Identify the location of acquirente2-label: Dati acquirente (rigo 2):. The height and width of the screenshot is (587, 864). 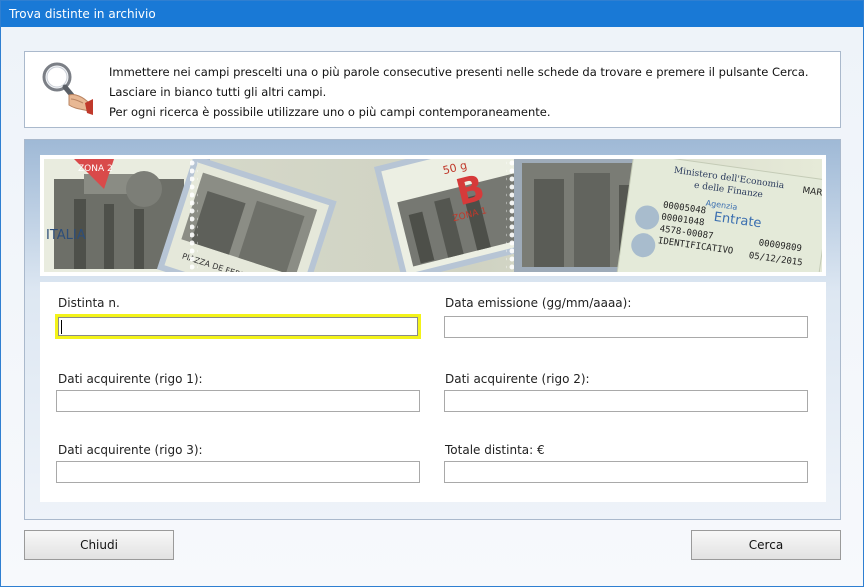
(517, 379).